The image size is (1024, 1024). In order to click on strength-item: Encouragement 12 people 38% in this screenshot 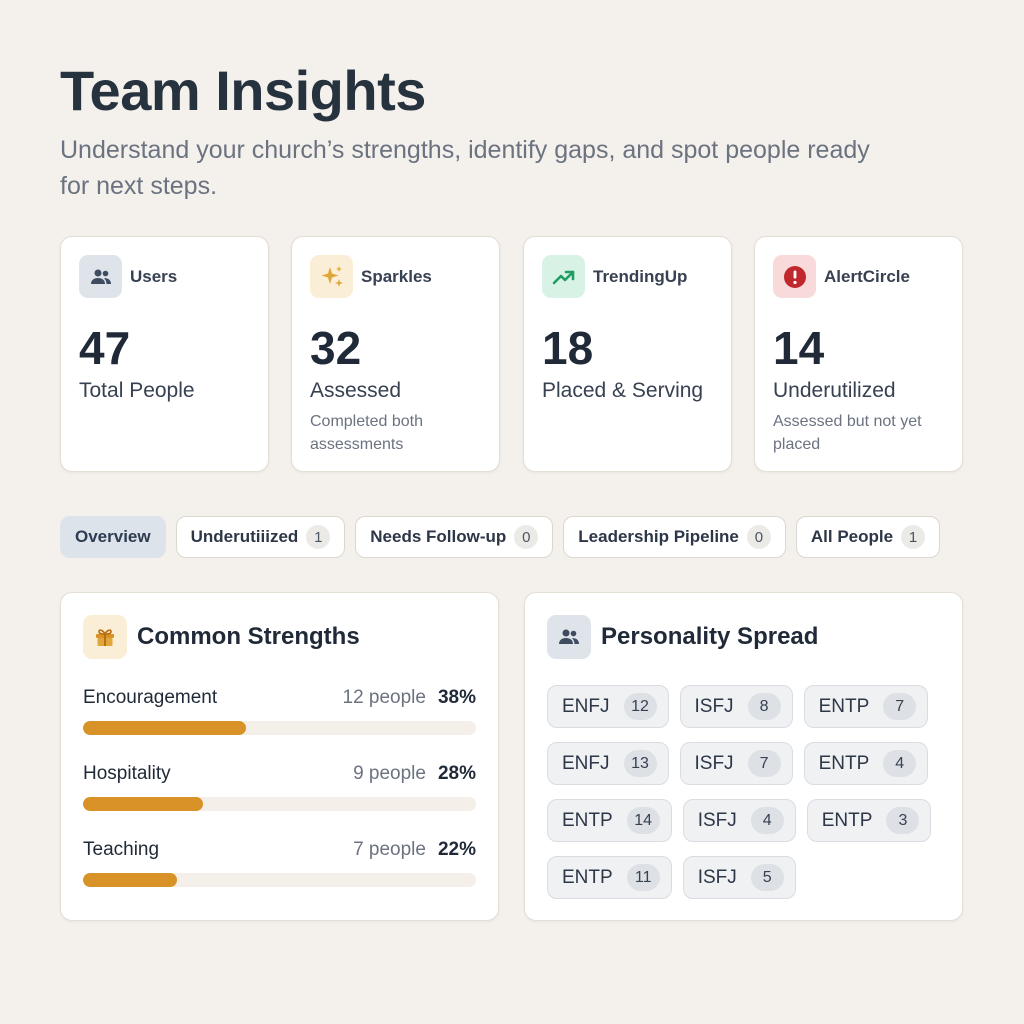, I will do `click(279, 711)`.